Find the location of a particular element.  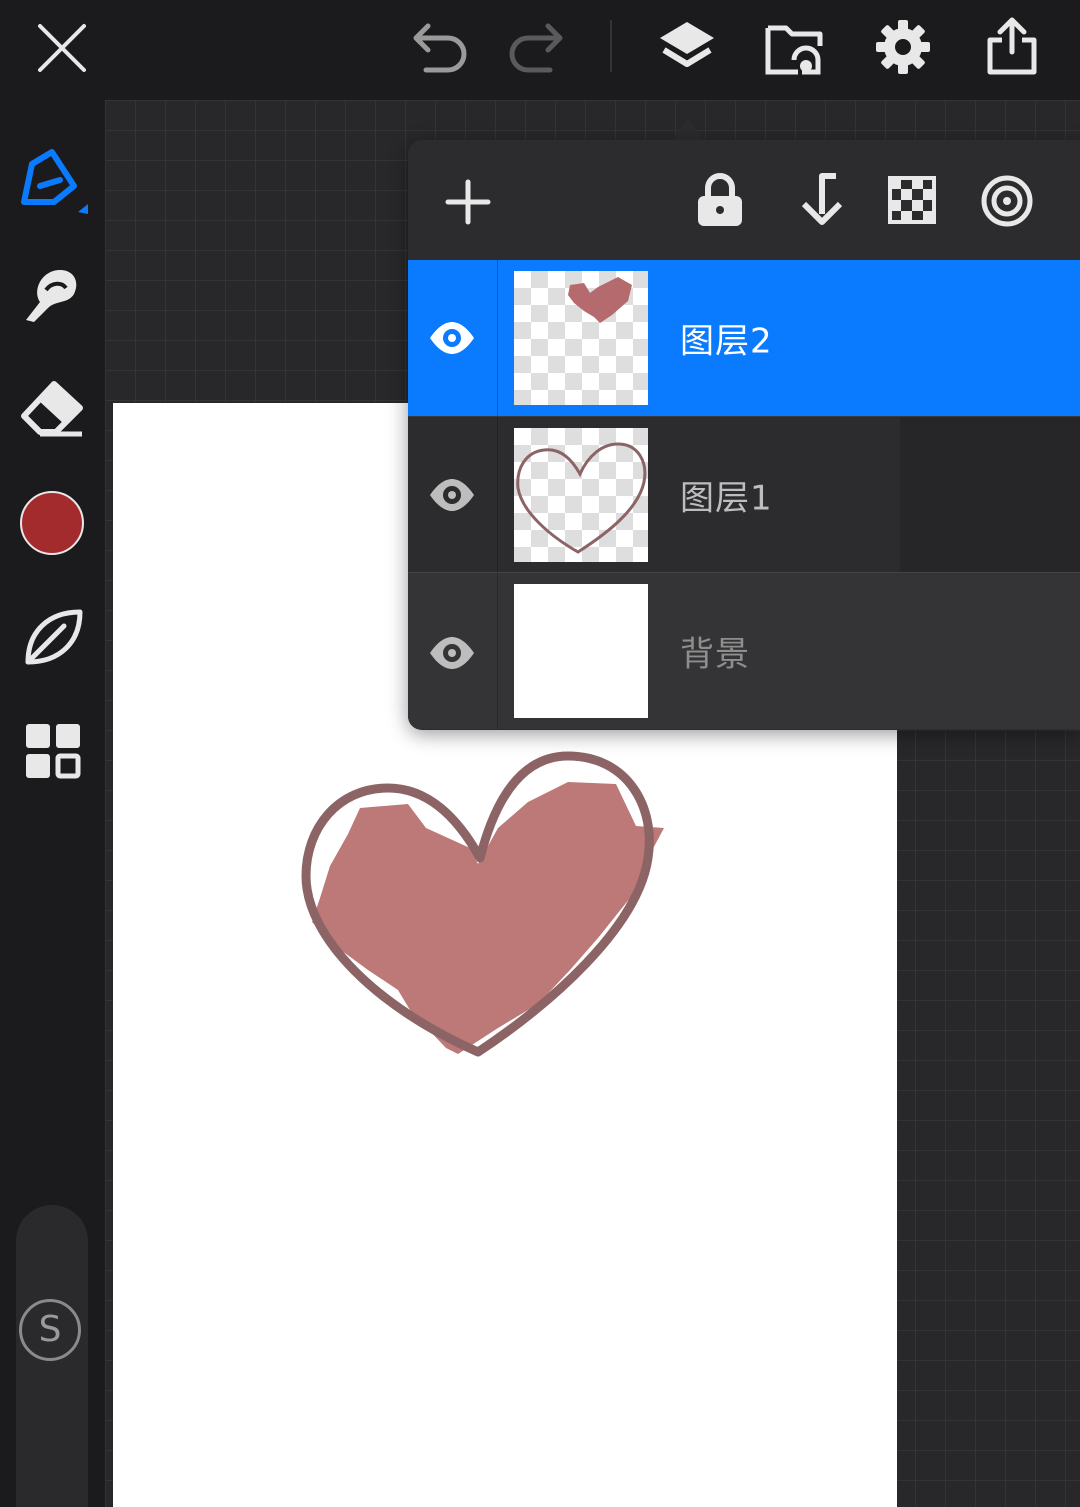

heart-drawing is located at coordinates (482, 904).